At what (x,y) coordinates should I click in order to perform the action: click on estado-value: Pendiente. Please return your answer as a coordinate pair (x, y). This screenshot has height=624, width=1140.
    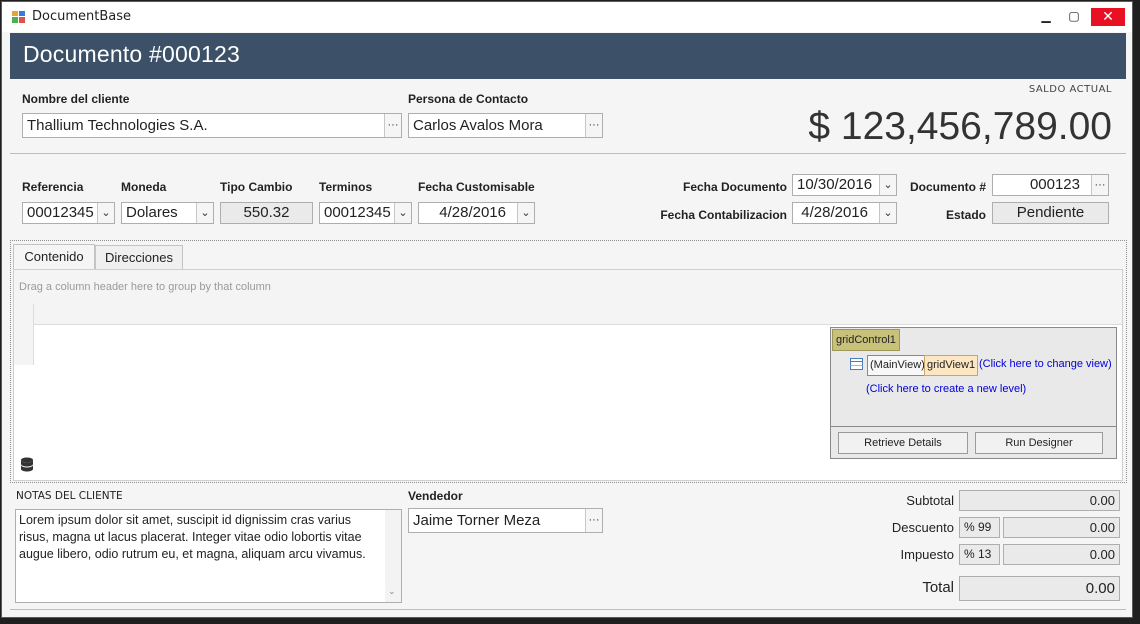
    Looking at the image, I should click on (1050, 212).